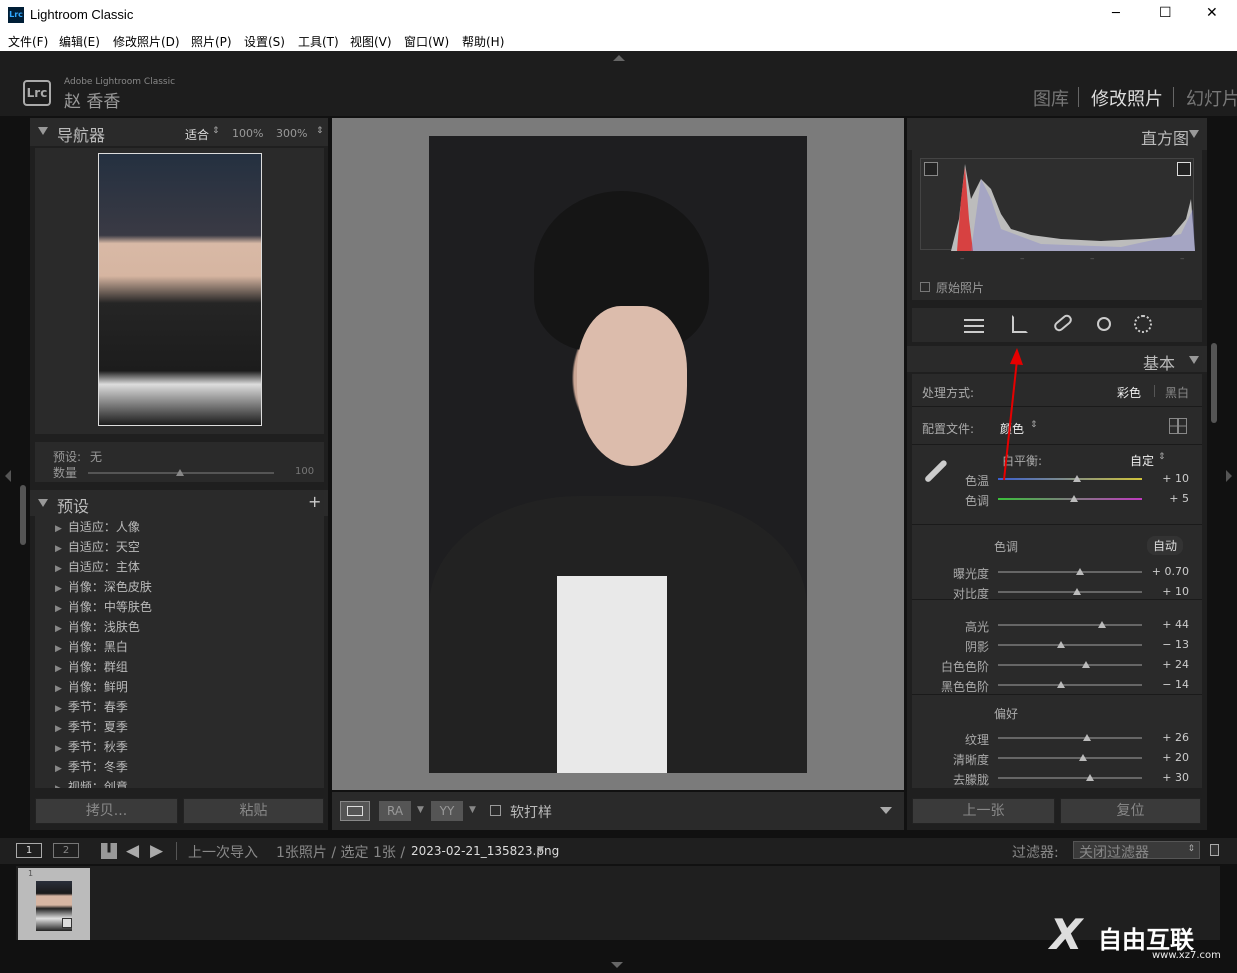  I want to click on navigator-thumbnail, so click(180, 289).